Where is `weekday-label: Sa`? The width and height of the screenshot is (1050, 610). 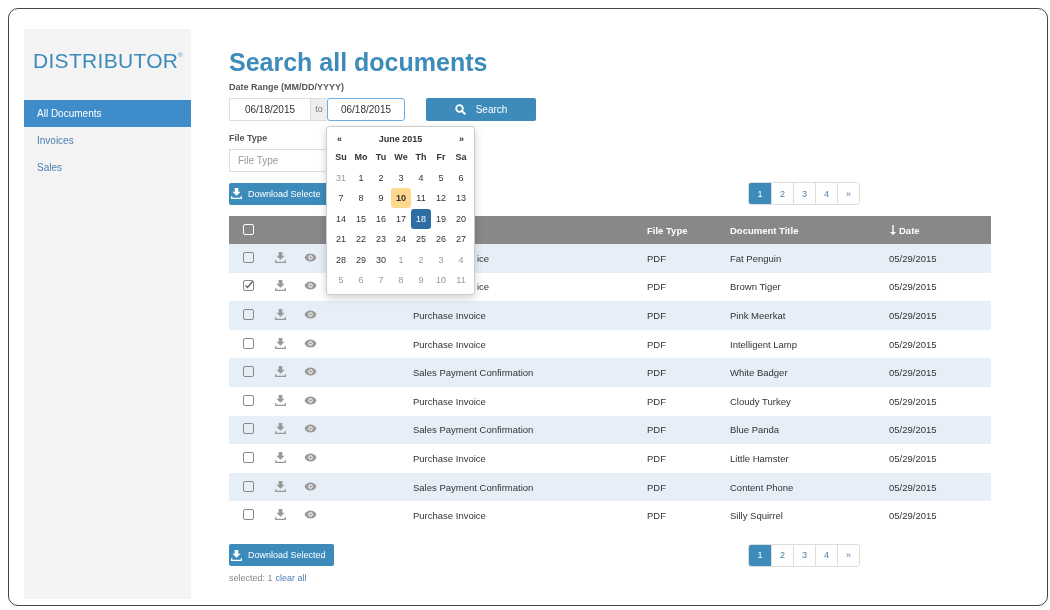 weekday-label: Sa is located at coordinates (461, 157).